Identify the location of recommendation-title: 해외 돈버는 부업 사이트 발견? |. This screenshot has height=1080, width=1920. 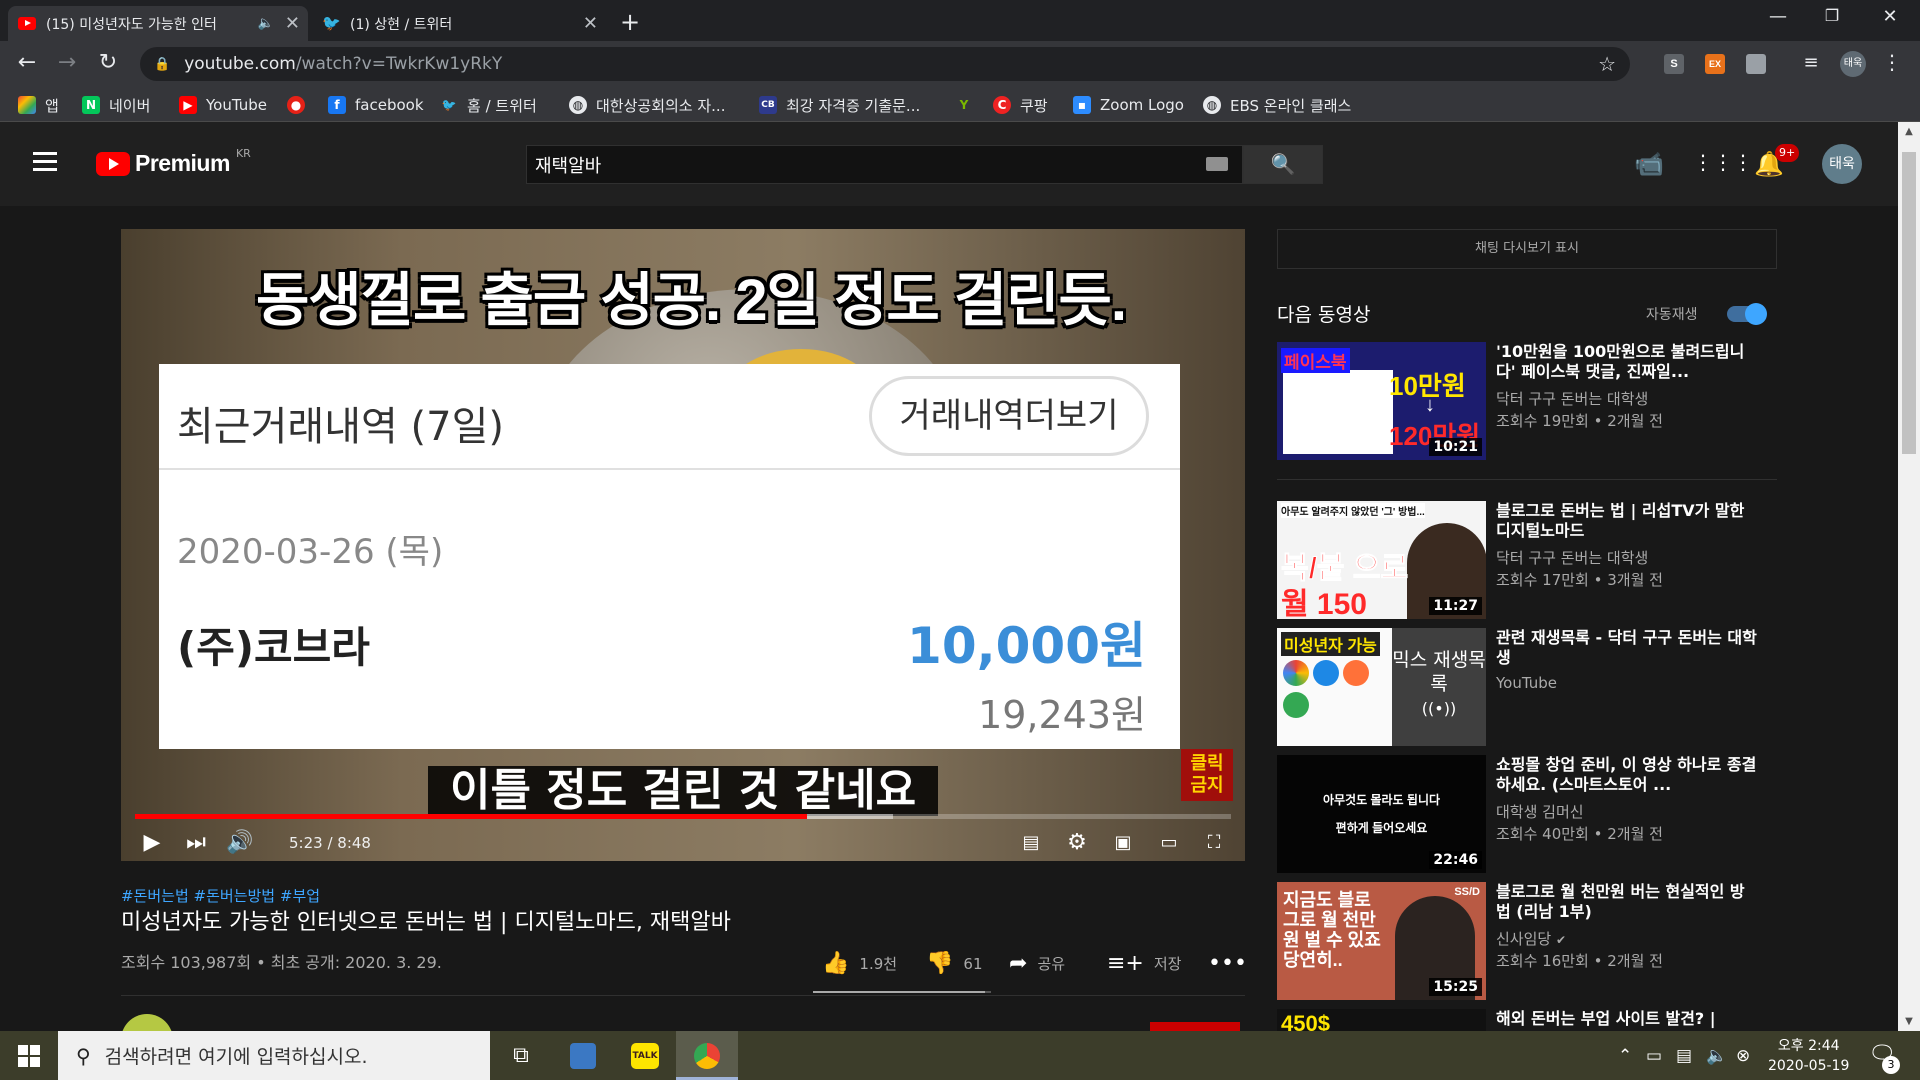
(1627, 1019).